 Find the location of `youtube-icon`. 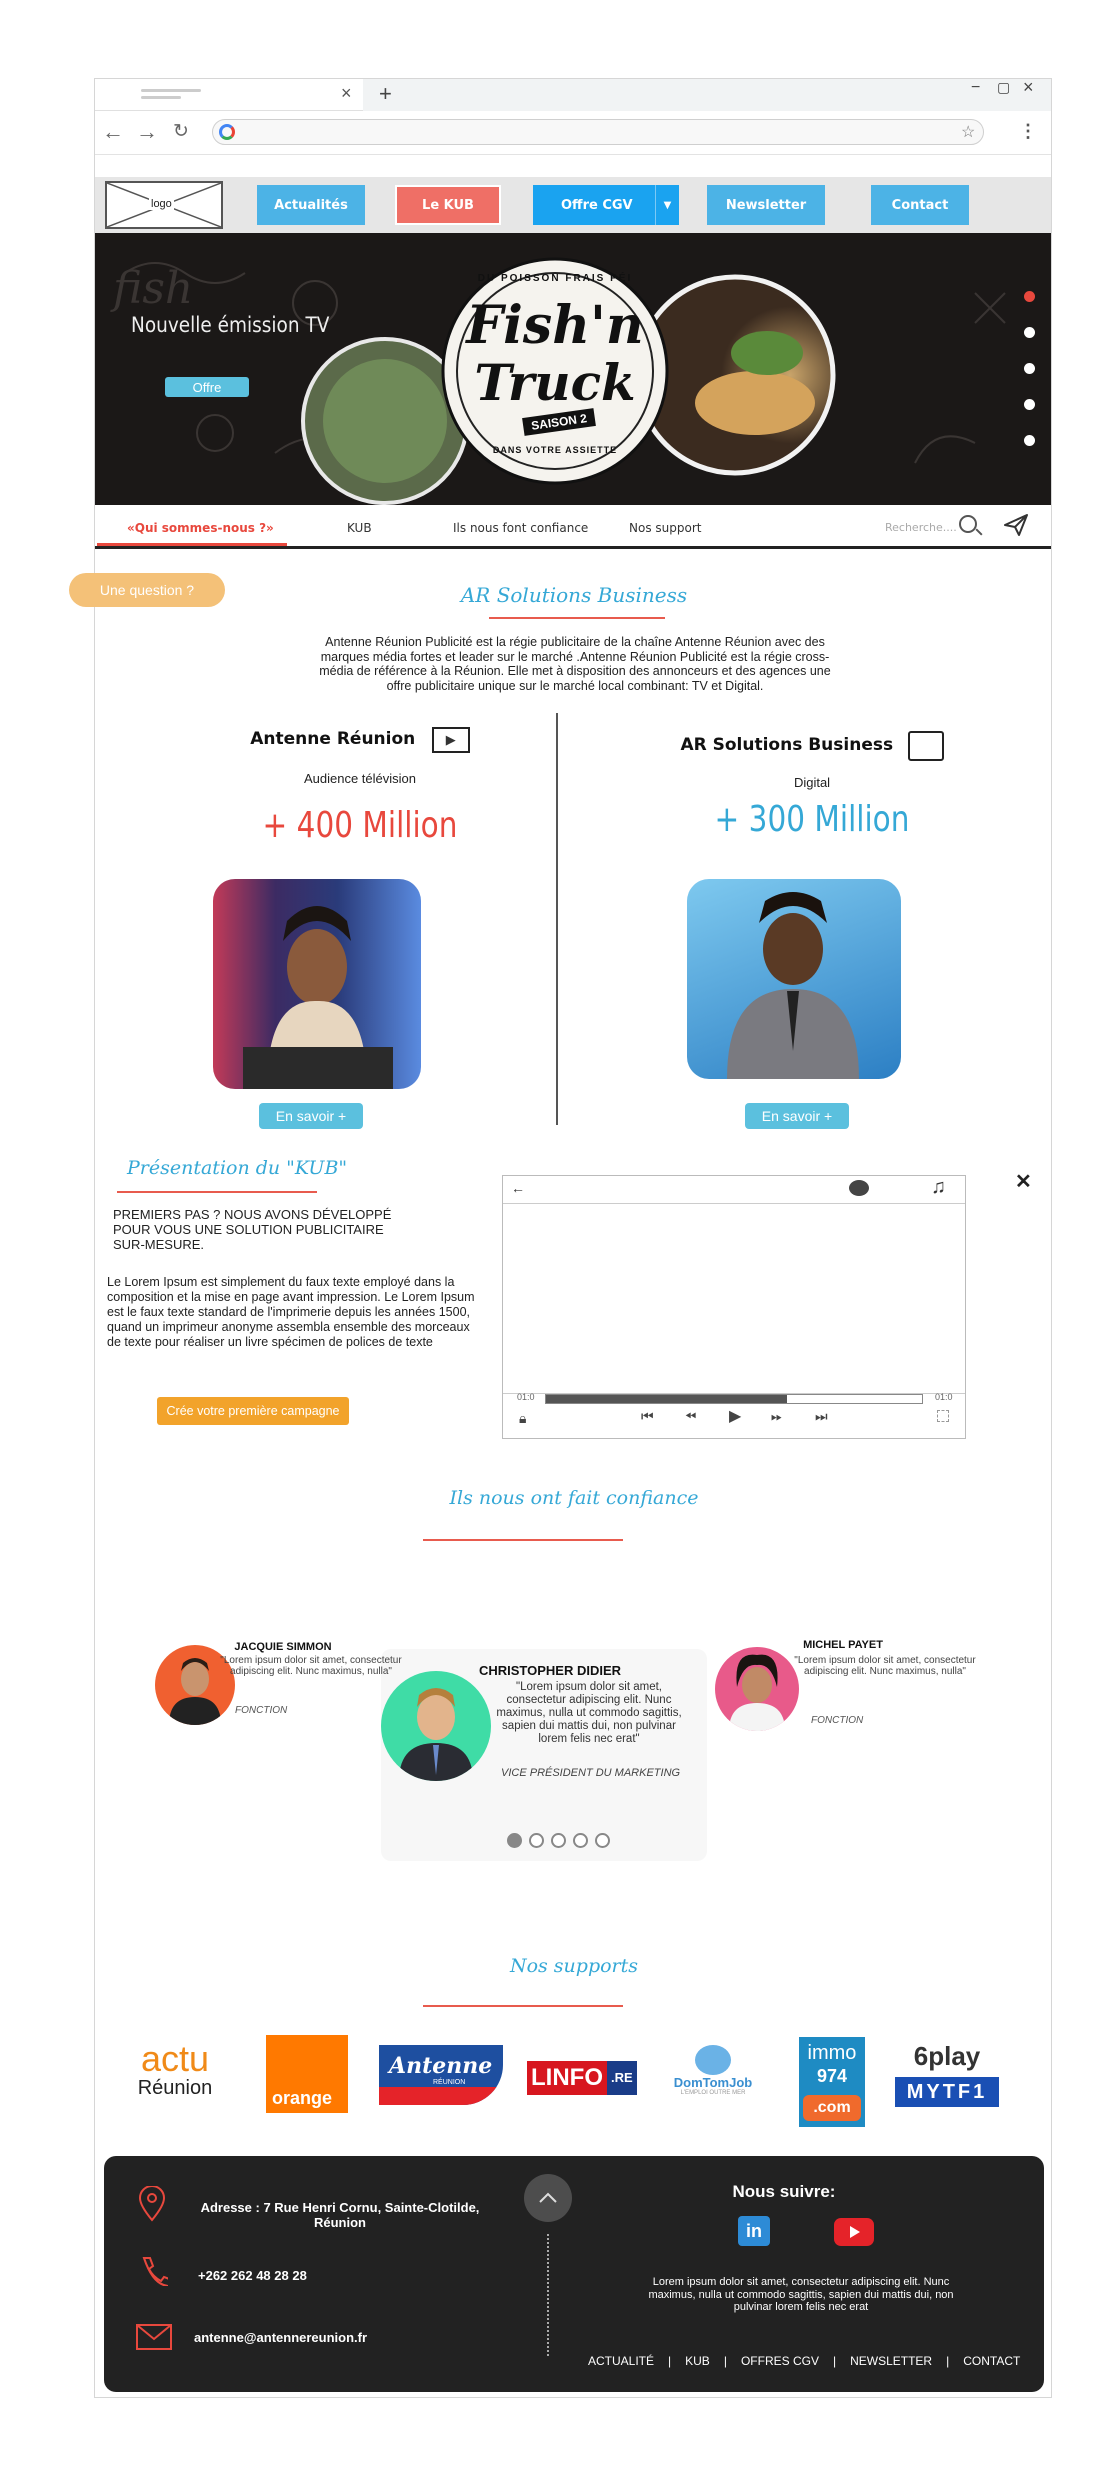

youtube-icon is located at coordinates (854, 2232).